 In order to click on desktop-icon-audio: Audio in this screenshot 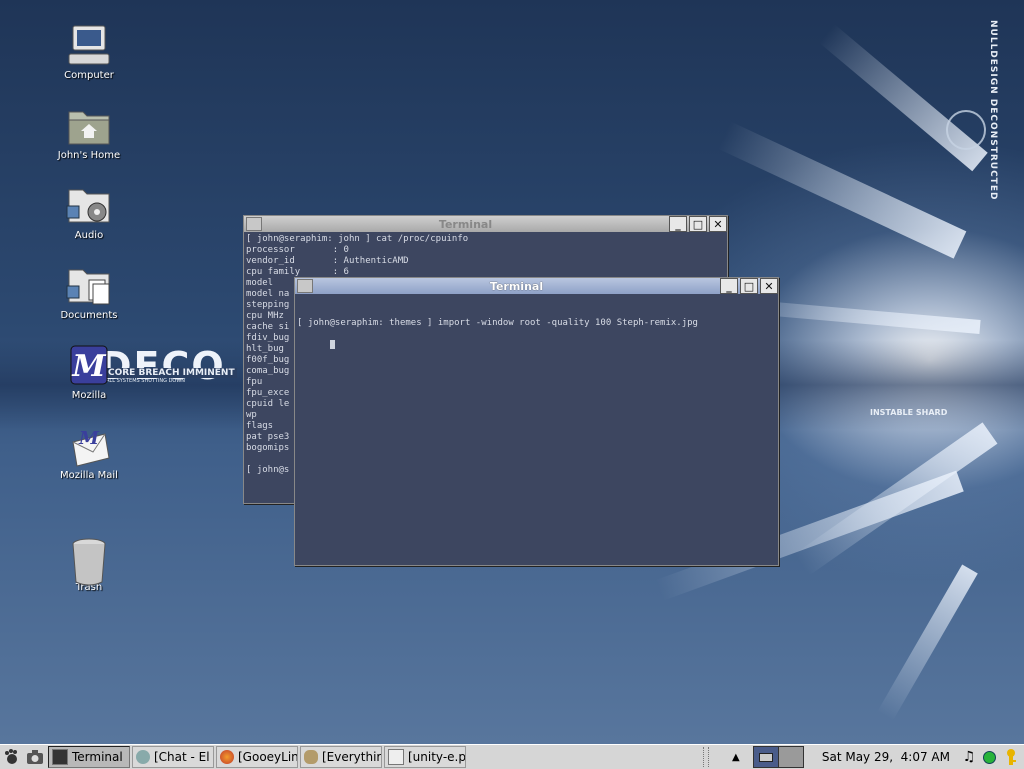, I will do `click(89, 212)`.